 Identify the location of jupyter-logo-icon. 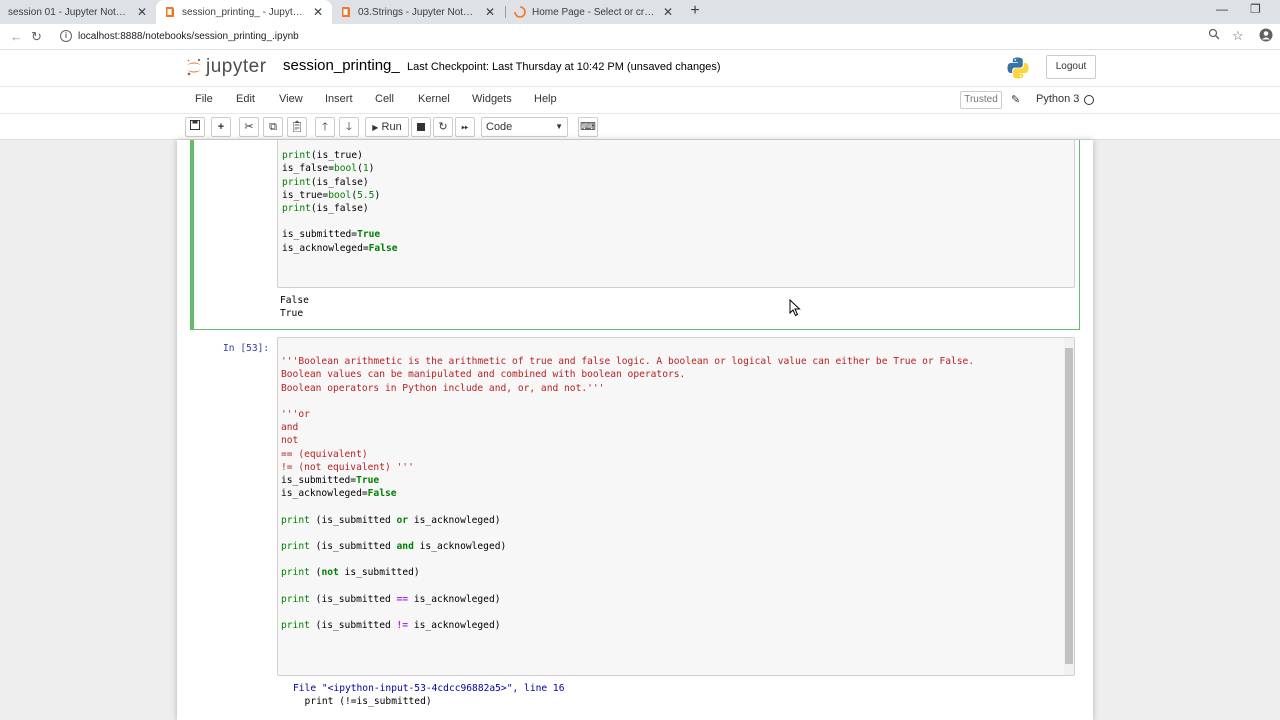
(194, 67).